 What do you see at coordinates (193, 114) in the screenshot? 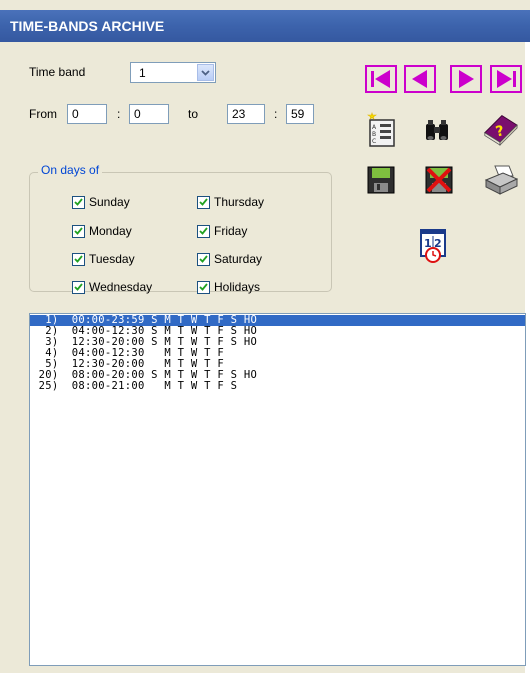
I see `to-label: to` at bounding box center [193, 114].